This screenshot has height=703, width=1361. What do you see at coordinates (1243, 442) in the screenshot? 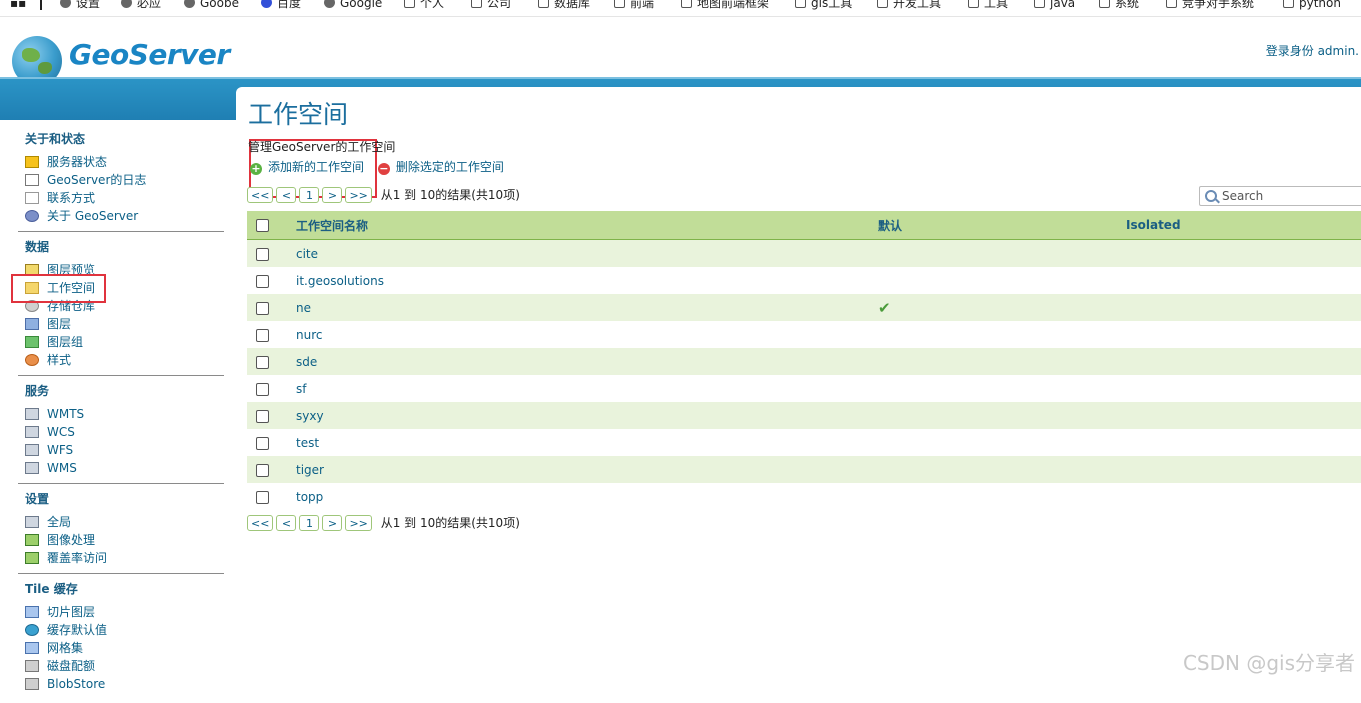
I see `isolated-cell` at bounding box center [1243, 442].